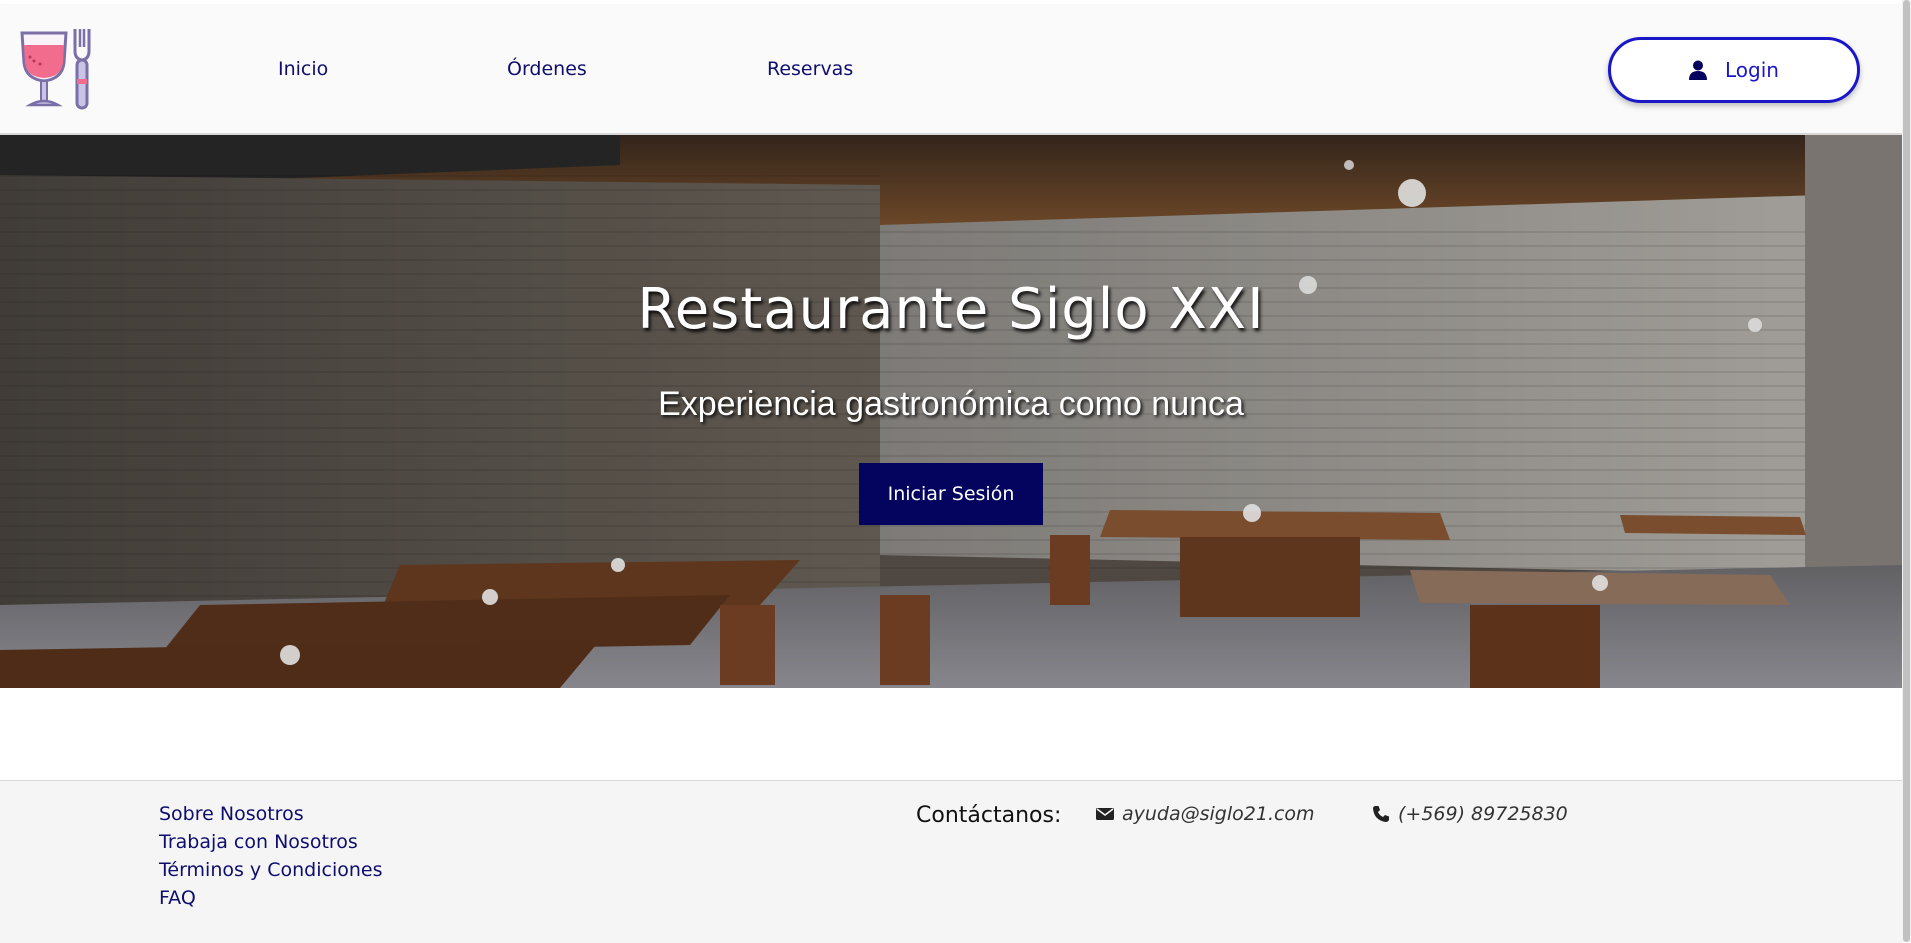 This screenshot has width=1911, height=943. Describe the element at coordinates (951, 309) in the screenshot. I see `hero-title: Restaurante Siglo XXI` at that location.